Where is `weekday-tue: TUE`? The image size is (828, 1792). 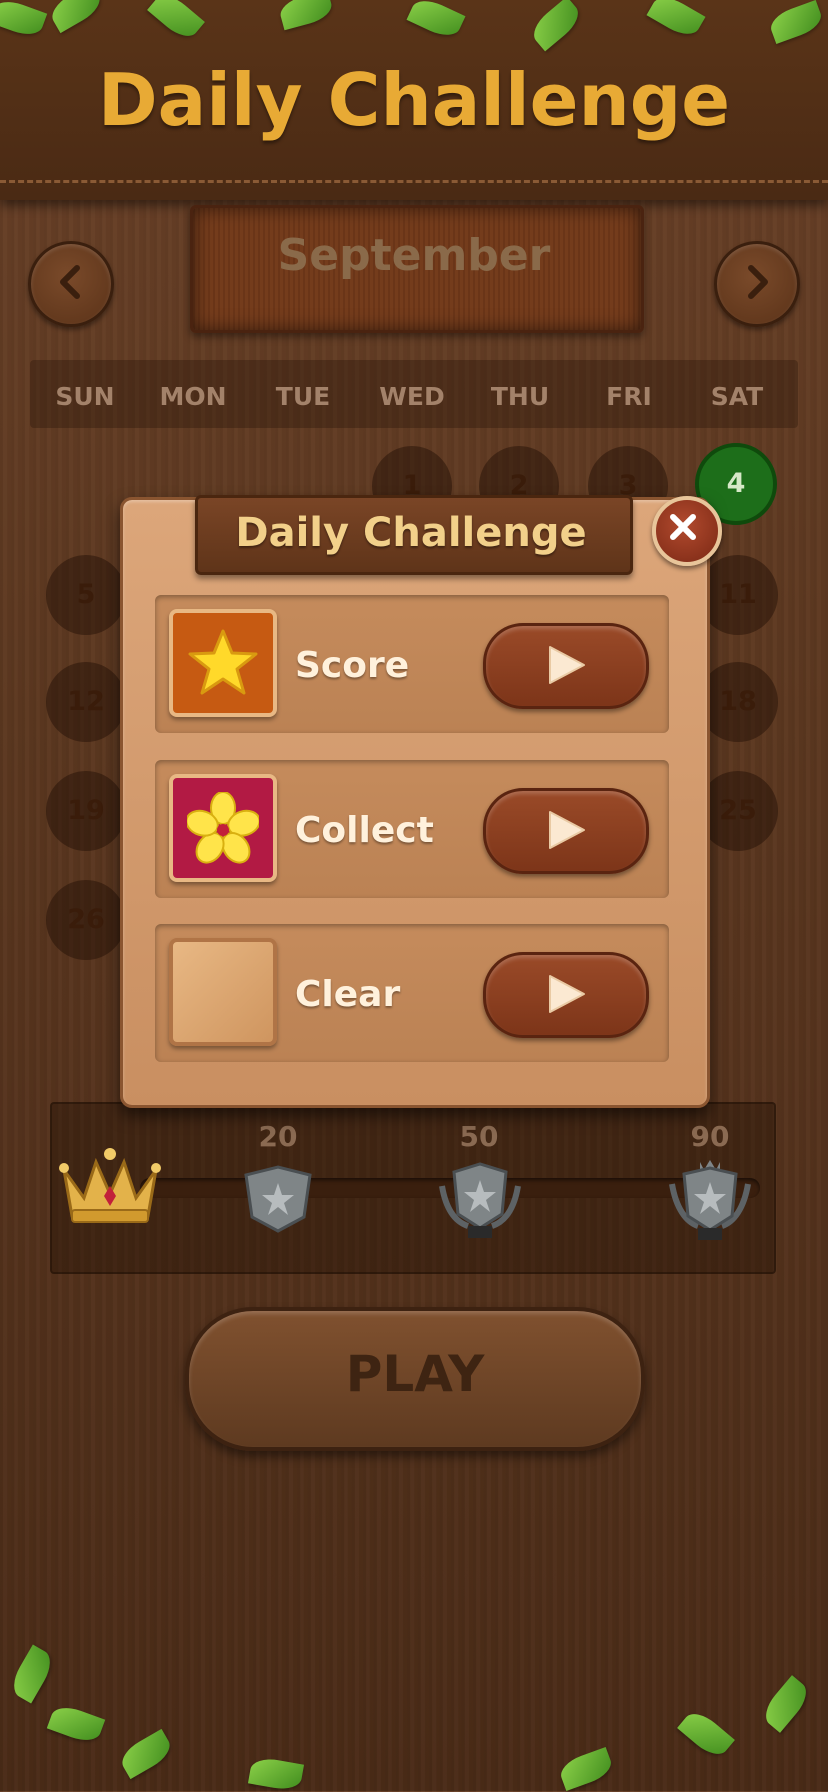
weekday-tue: TUE is located at coordinates (303, 396).